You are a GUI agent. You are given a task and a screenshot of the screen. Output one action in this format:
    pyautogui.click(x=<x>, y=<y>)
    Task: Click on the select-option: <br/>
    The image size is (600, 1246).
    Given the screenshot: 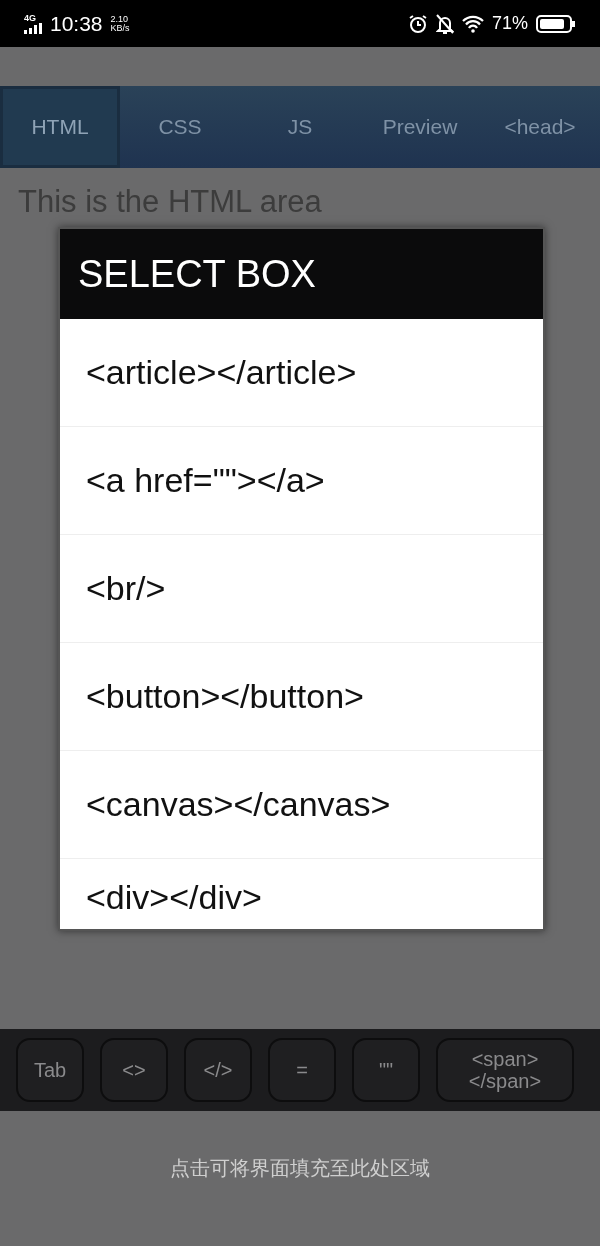 What is the action you would take?
    pyautogui.click(x=301, y=589)
    